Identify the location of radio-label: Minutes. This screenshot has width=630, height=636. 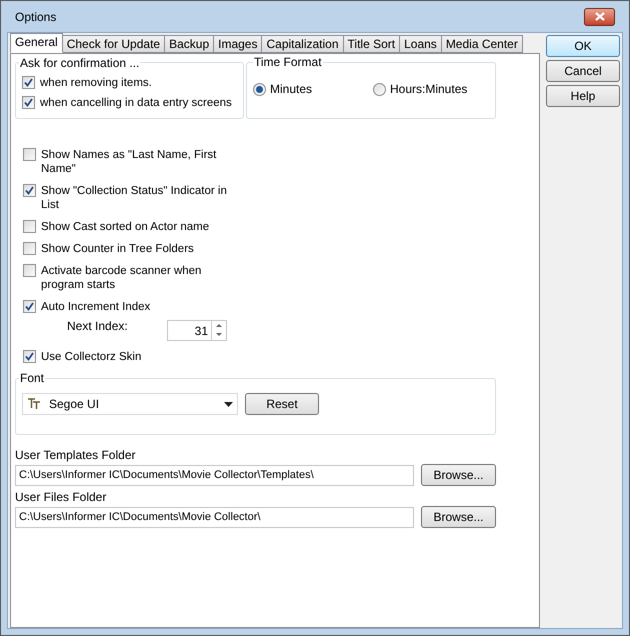
(291, 89).